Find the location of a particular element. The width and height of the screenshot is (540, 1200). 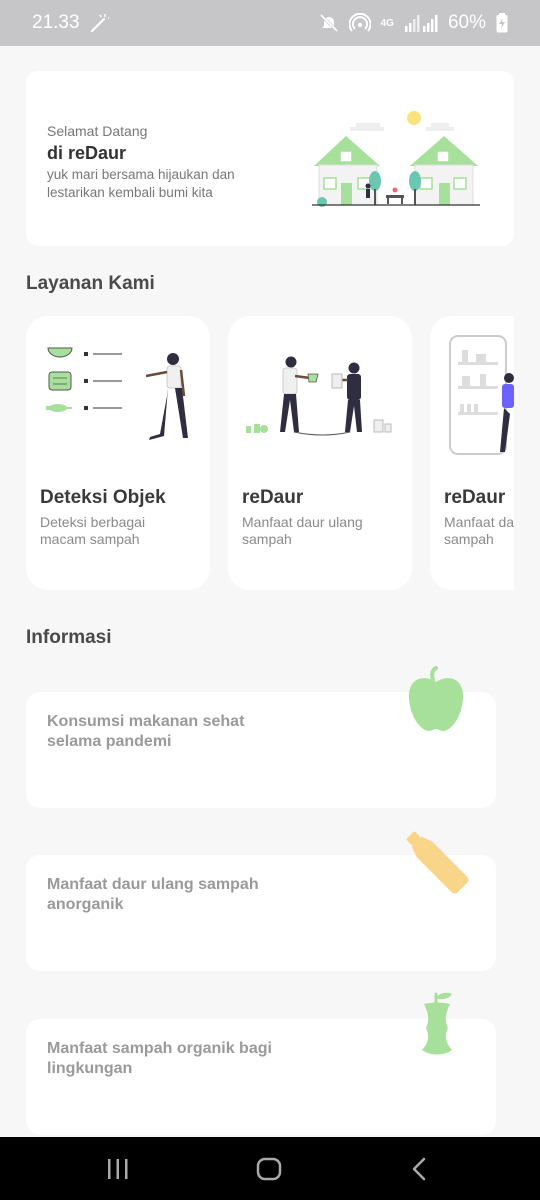

info-card-title: Konsumsi makanan sehat selama pandemi is located at coordinates (146, 731).